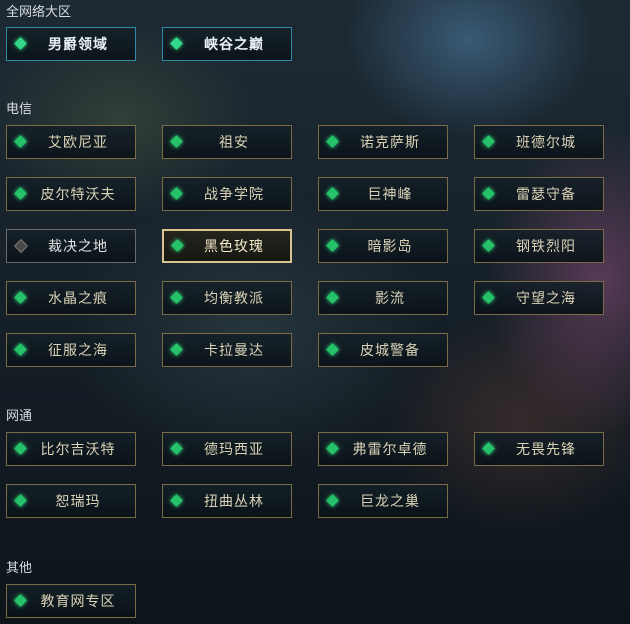 Image resolution: width=630 pixels, height=624 pixels. I want to click on server-label: 皮城警备, so click(390, 351).